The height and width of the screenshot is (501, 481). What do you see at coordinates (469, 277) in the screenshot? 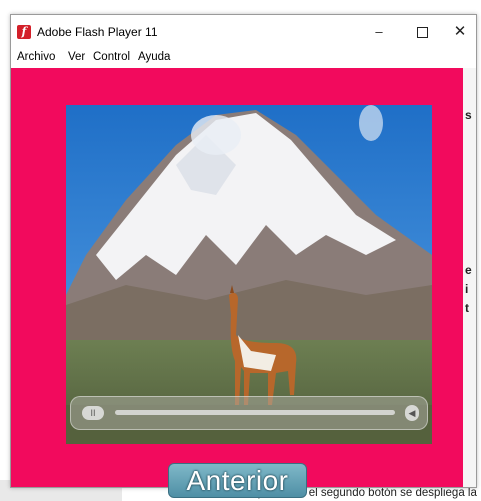
I see `stage-right-edge: s e i t` at bounding box center [469, 277].